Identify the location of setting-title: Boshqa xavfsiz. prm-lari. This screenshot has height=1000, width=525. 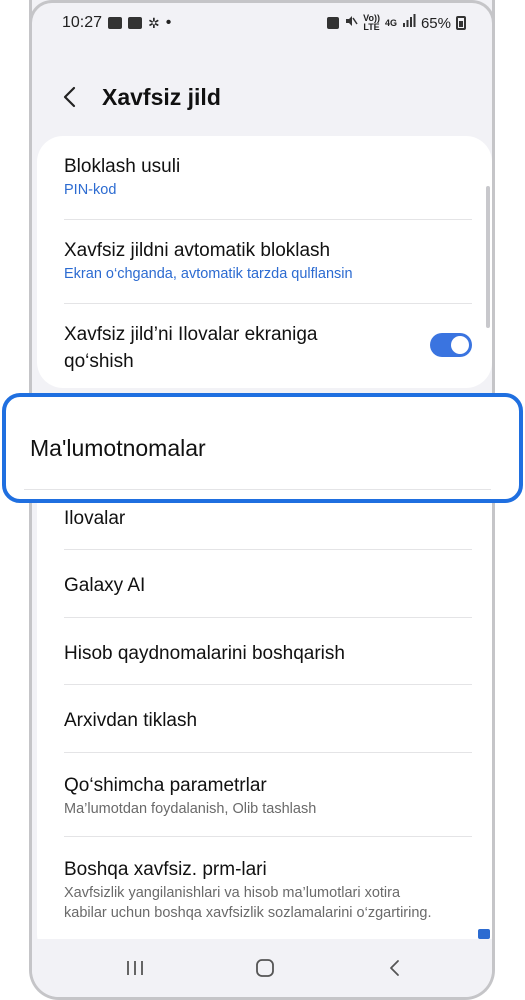
(165, 869).